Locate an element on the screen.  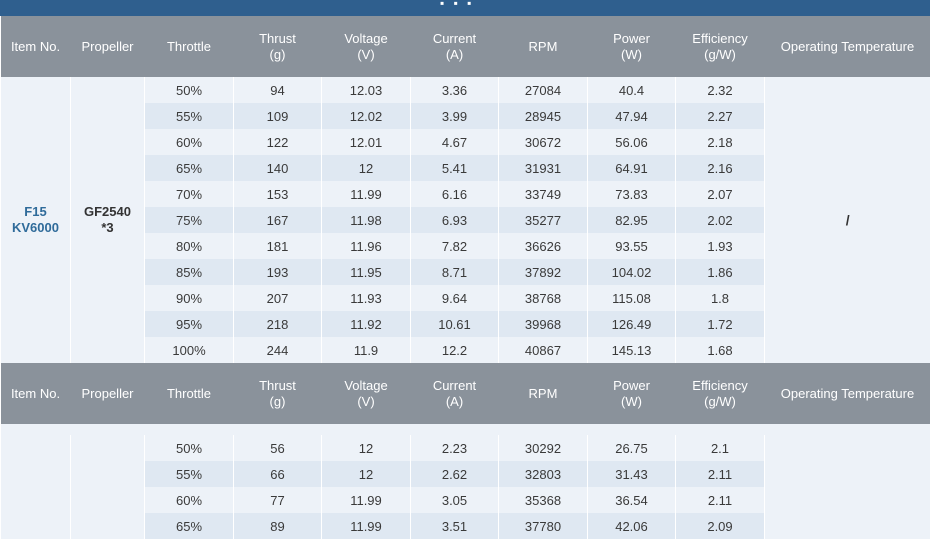
cell-throttle: 65% is located at coordinates (189, 168).